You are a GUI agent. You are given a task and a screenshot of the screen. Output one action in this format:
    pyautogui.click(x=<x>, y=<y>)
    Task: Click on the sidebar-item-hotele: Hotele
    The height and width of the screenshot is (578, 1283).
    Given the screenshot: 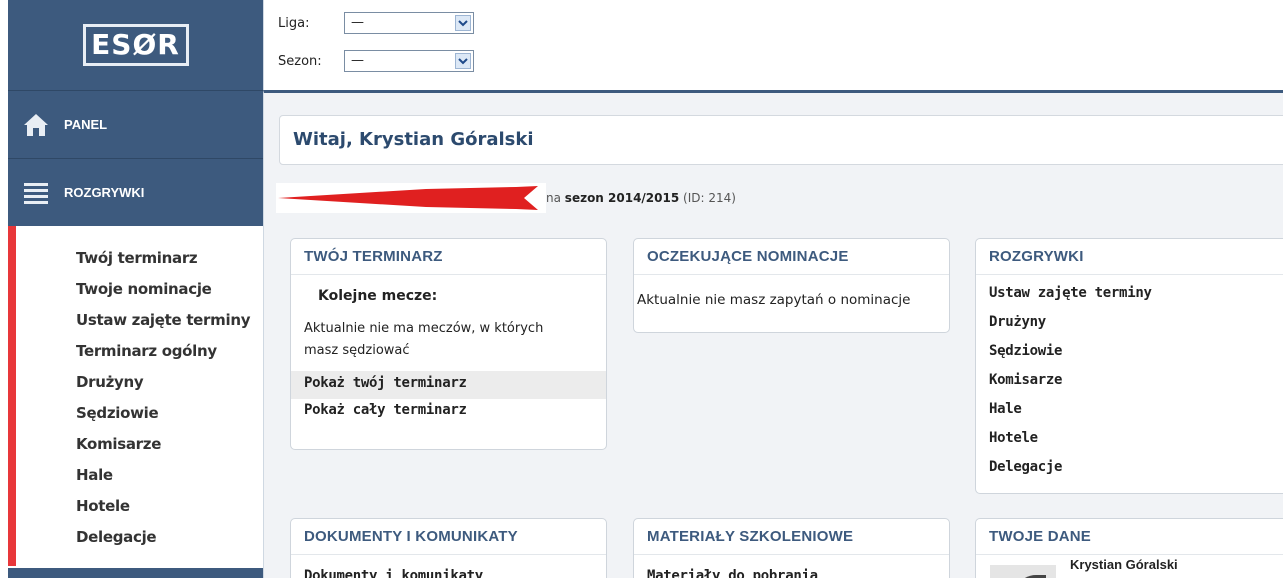 What is the action you would take?
    pyautogui.click(x=139, y=511)
    